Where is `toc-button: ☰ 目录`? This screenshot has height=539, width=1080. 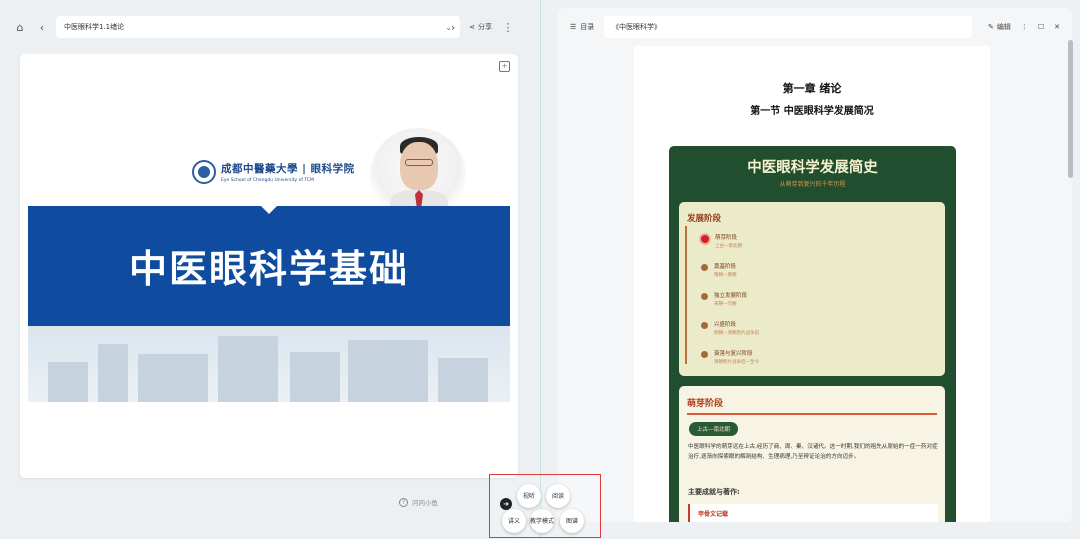 toc-button: ☰ 目录 is located at coordinates (582, 27).